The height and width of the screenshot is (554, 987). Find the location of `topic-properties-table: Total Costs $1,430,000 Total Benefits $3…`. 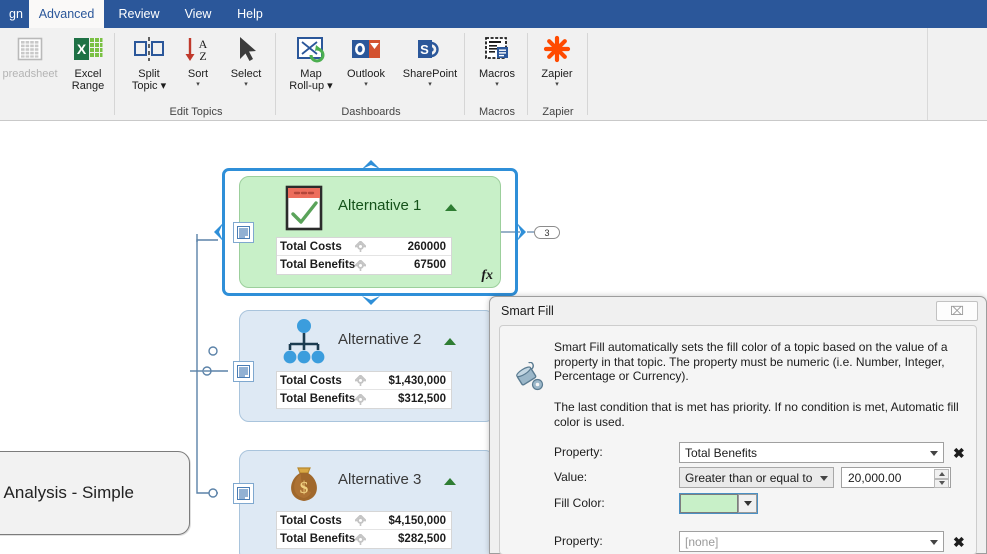

topic-properties-table: Total Costs $1,430,000 Total Benefits $3… is located at coordinates (364, 390).